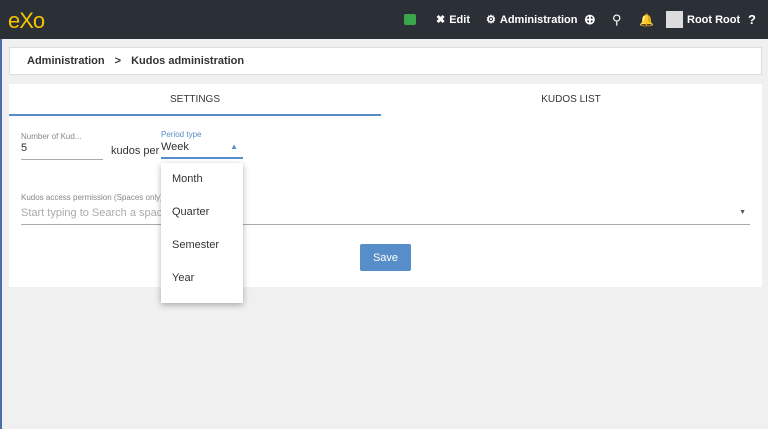 This screenshot has width=768, height=429. What do you see at coordinates (617, 19) in the screenshot?
I see `search-icon: ⚲` at bounding box center [617, 19].